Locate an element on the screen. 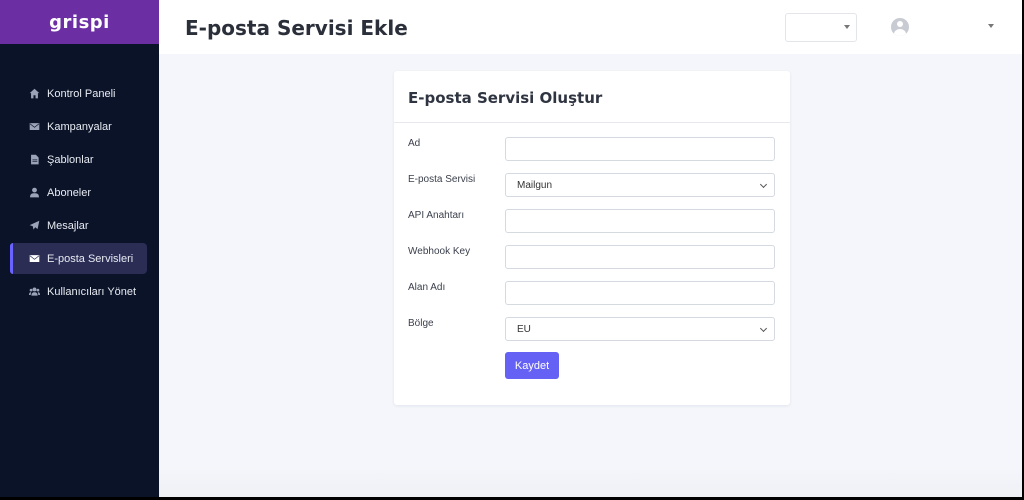 Image resolution: width=1024 pixels, height=500 pixels. sidebar-item-label: Kontrol Paneli is located at coordinates (81, 93).